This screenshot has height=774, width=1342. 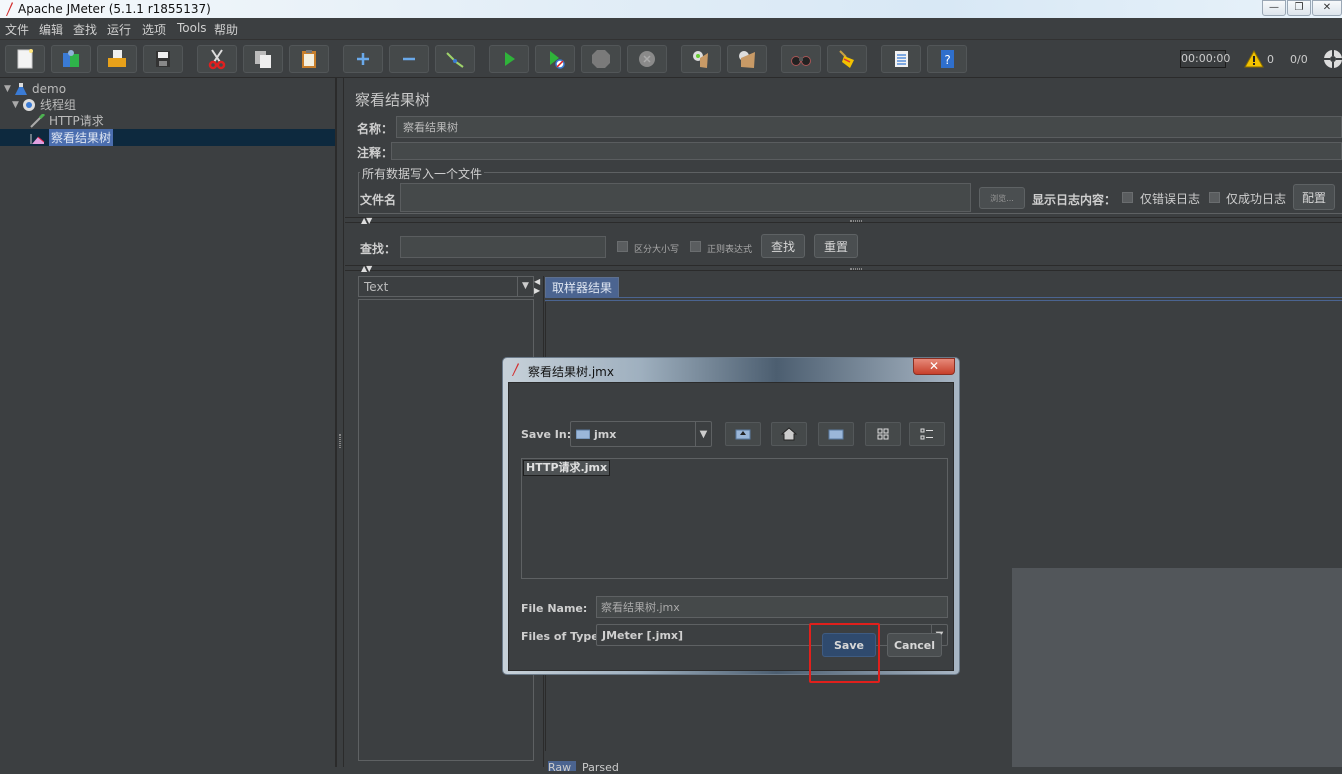 I want to click on expand-all-button, so click(x=363, y=59).